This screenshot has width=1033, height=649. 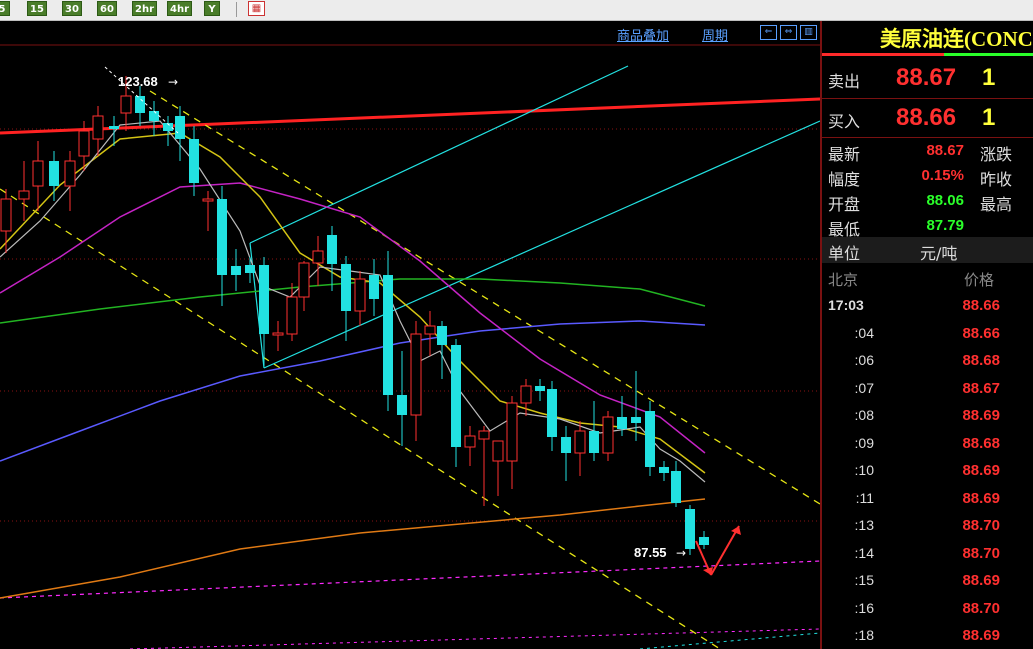 What do you see at coordinates (926, 118) in the screenshot?
I see `buy-price: 88.66` at bounding box center [926, 118].